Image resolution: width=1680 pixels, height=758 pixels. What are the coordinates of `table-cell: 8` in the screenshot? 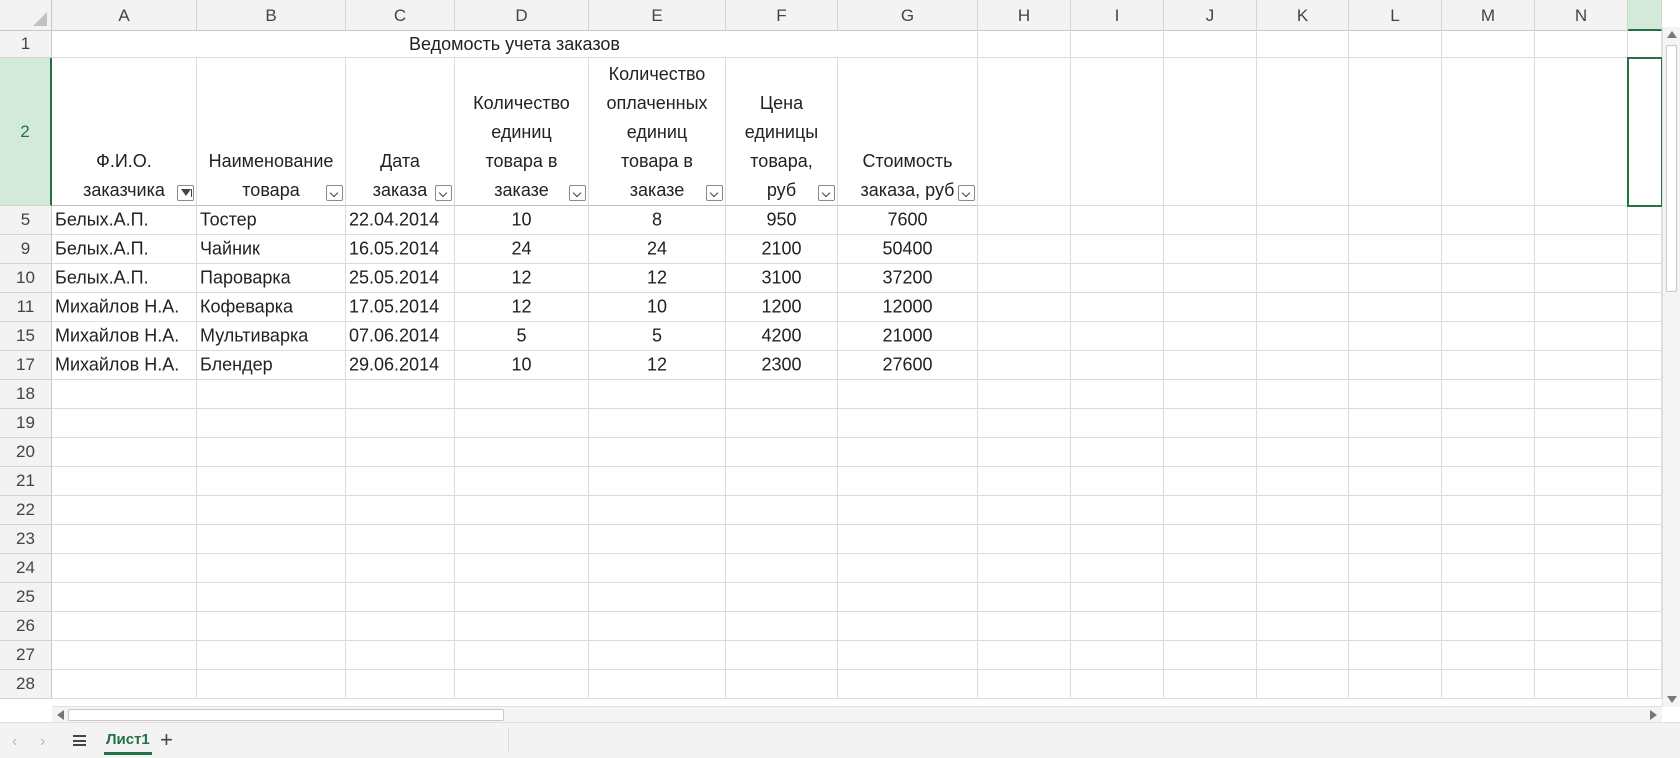 It's located at (657, 220).